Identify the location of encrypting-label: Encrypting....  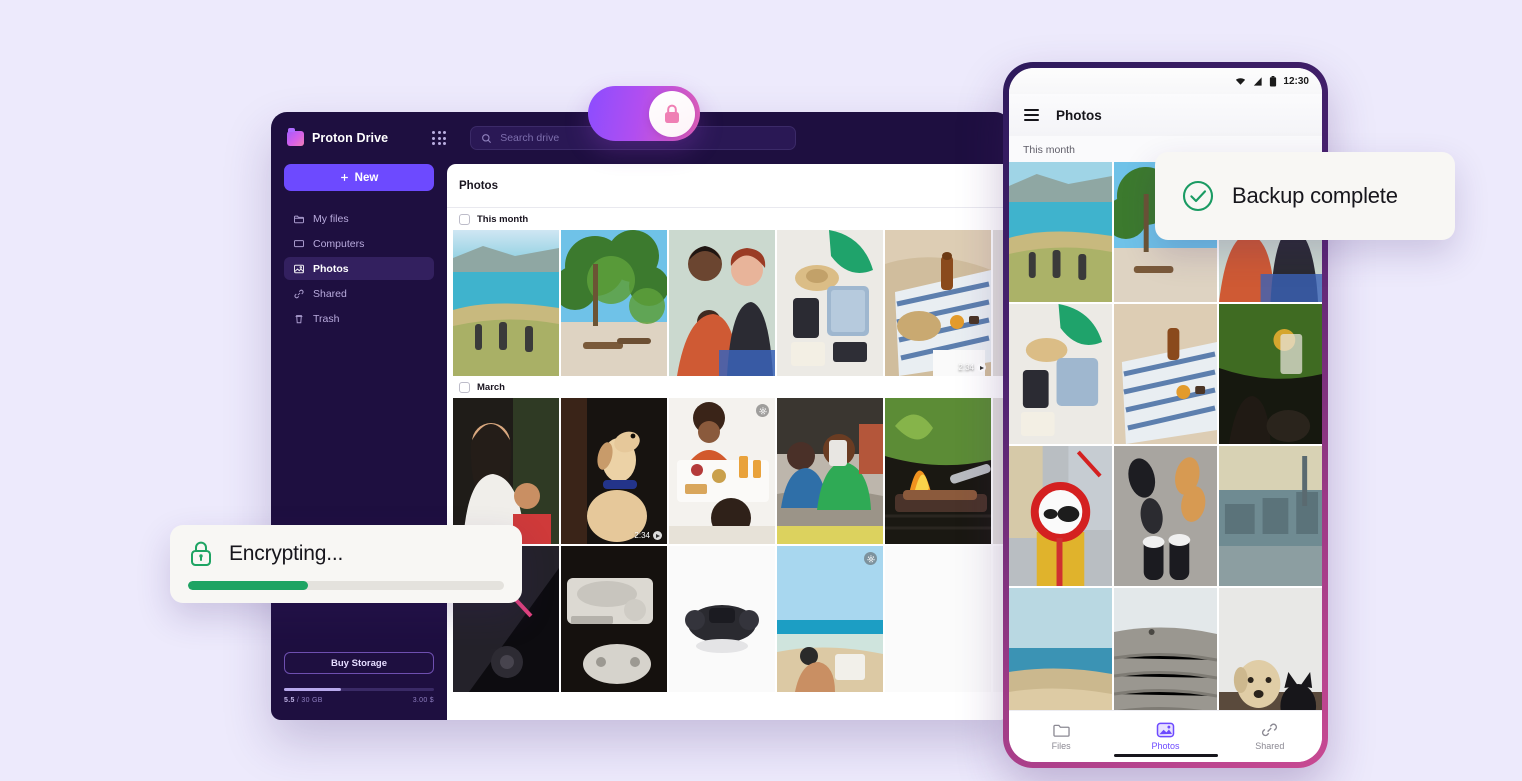
(286, 553).